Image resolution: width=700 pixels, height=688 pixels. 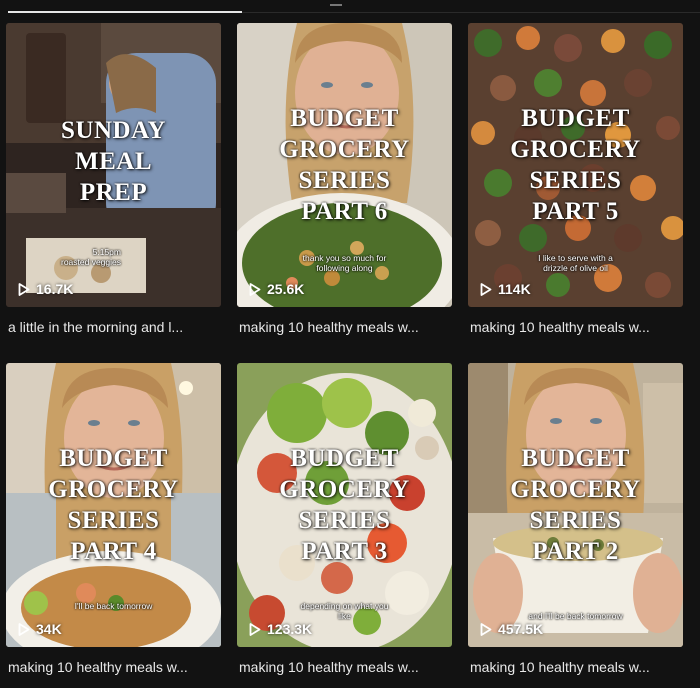 What do you see at coordinates (336, 3) in the screenshot?
I see `tab-icon` at bounding box center [336, 3].